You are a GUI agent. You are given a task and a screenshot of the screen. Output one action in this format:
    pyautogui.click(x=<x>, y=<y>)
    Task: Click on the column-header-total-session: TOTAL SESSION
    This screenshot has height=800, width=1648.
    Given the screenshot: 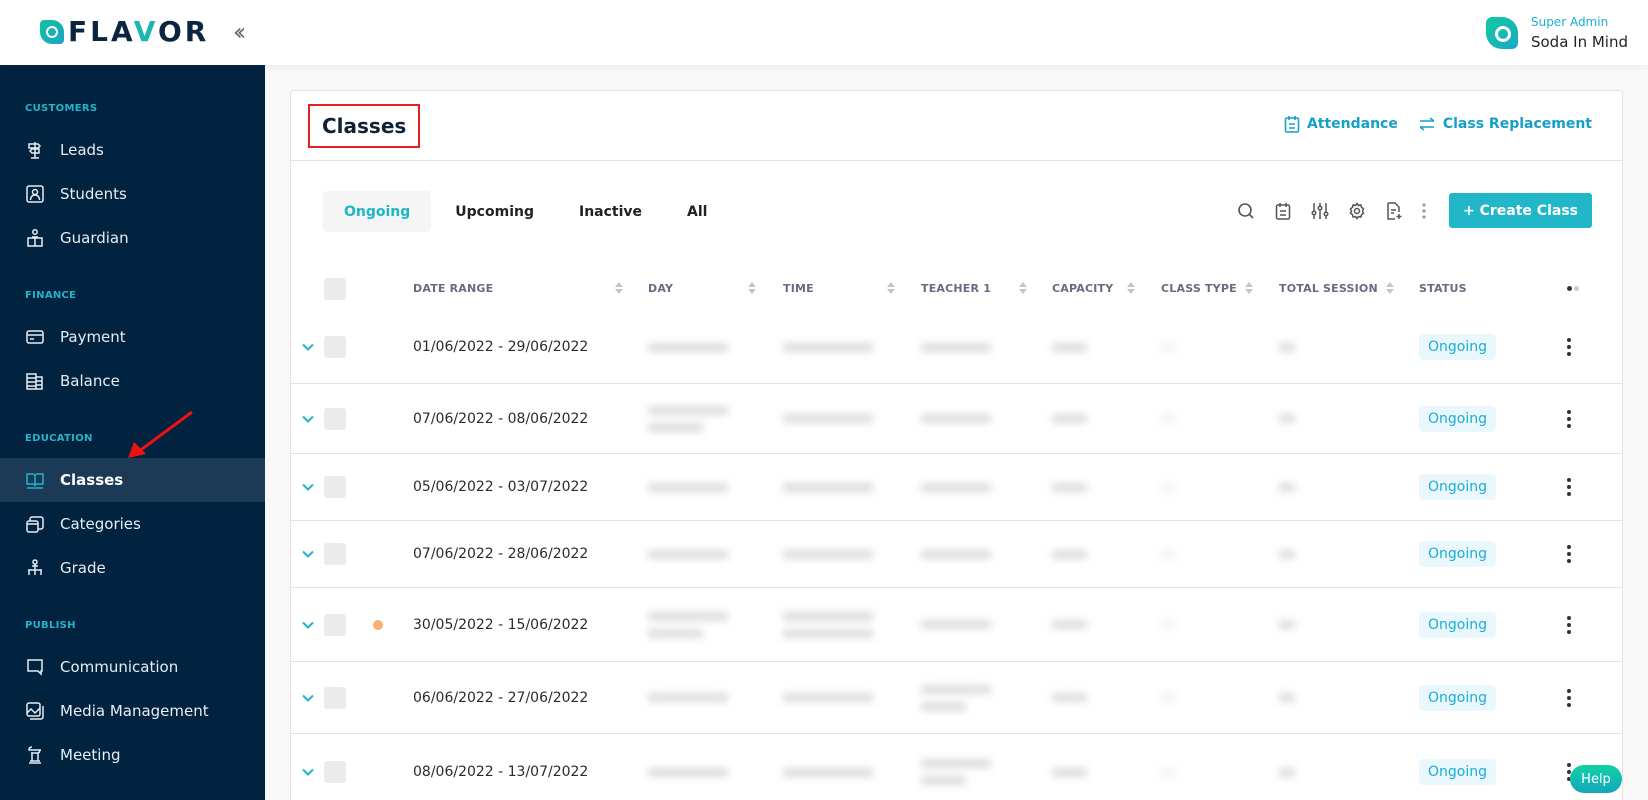 What is the action you would take?
    pyautogui.click(x=1328, y=288)
    